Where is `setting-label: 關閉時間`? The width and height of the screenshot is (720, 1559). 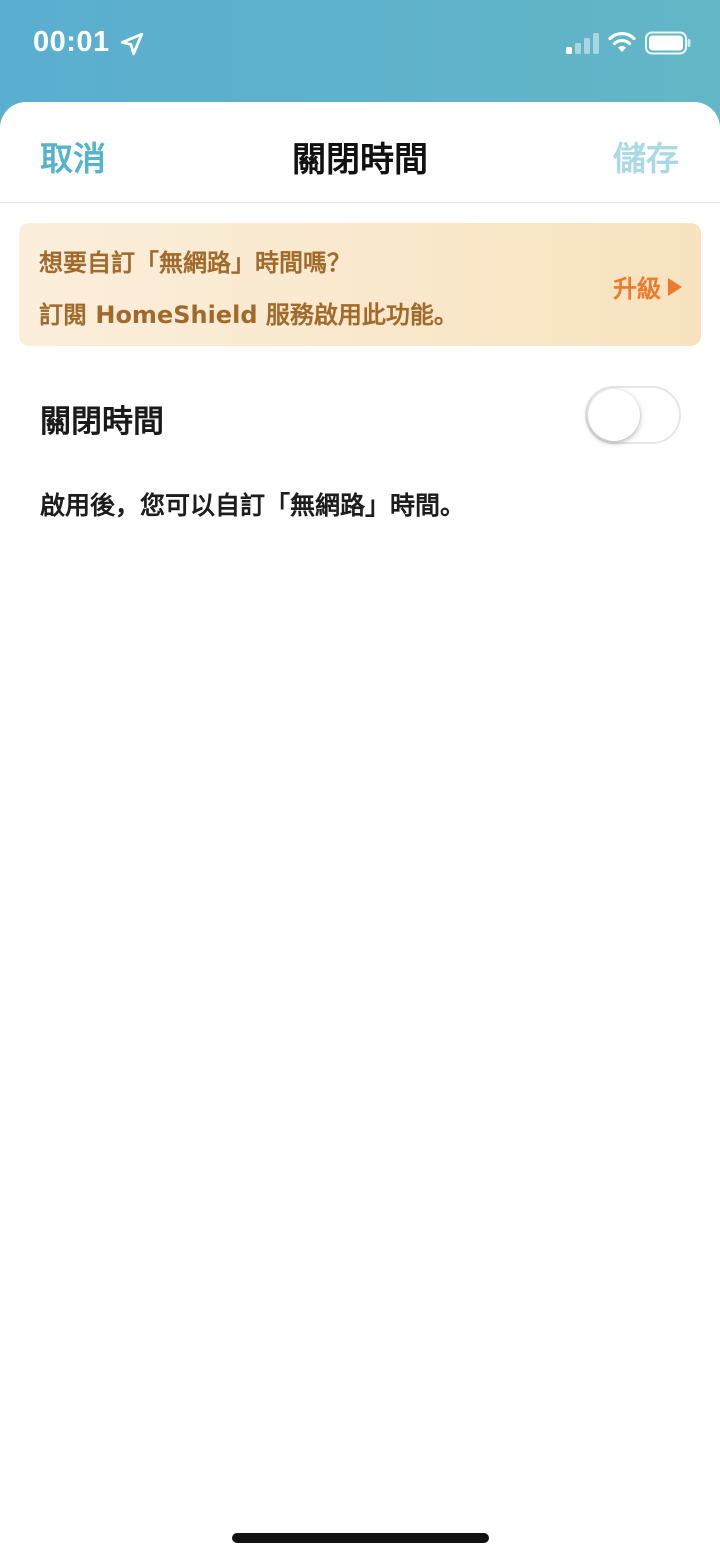 setting-label: 關閉時間 is located at coordinates (102, 422).